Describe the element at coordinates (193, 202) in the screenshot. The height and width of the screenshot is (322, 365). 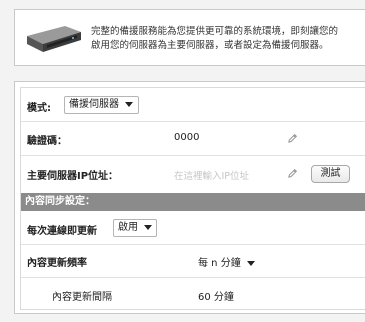
I see `sync-settings-header: 內容同步設定：` at that location.